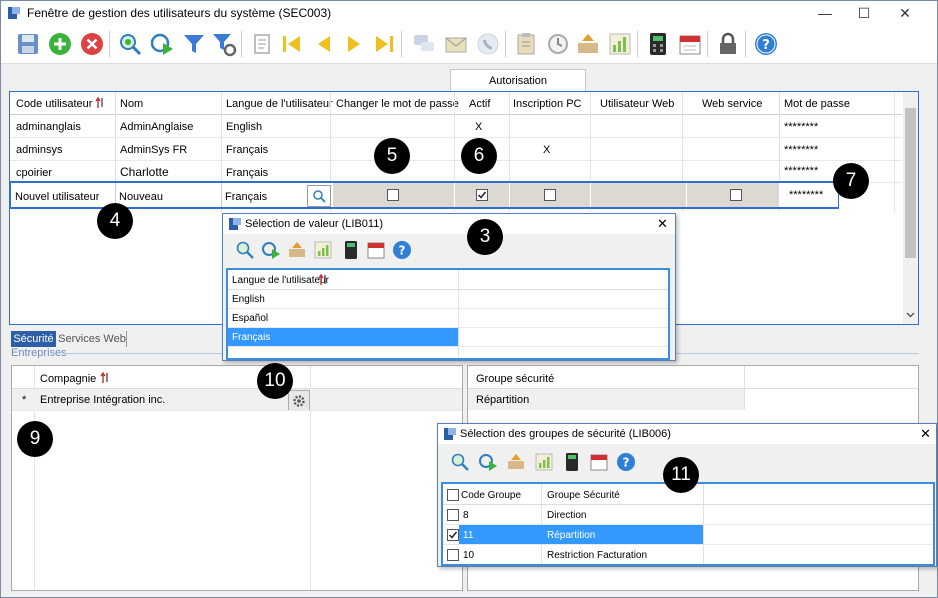 This screenshot has height=598, width=938. I want to click on change-password-checkbox, so click(393, 195).